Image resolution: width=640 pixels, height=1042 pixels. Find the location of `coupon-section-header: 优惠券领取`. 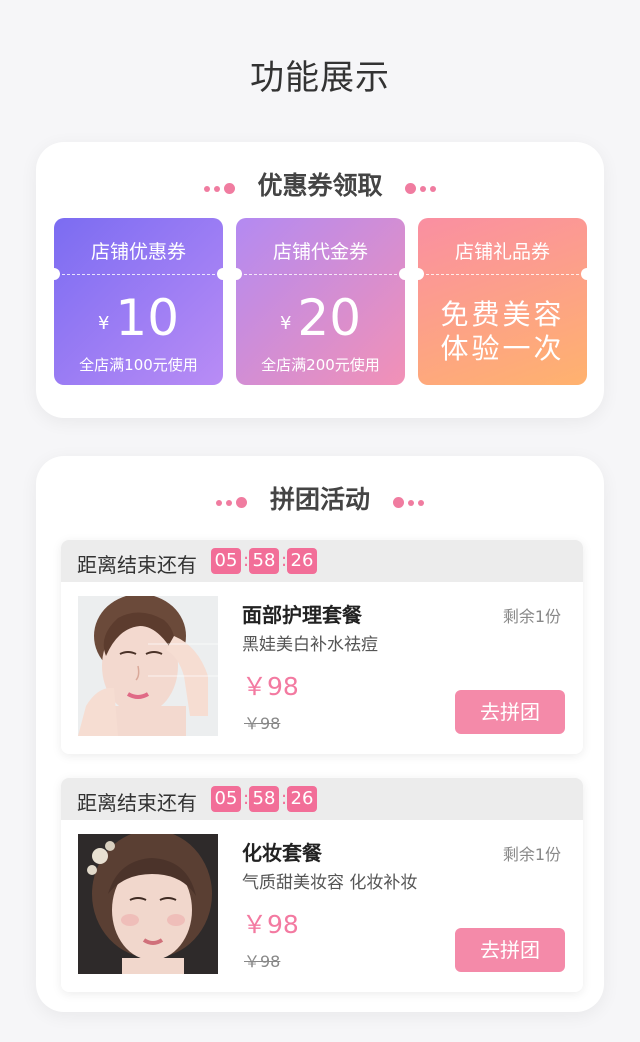

coupon-section-header: 优惠券领取 is located at coordinates (320, 184).